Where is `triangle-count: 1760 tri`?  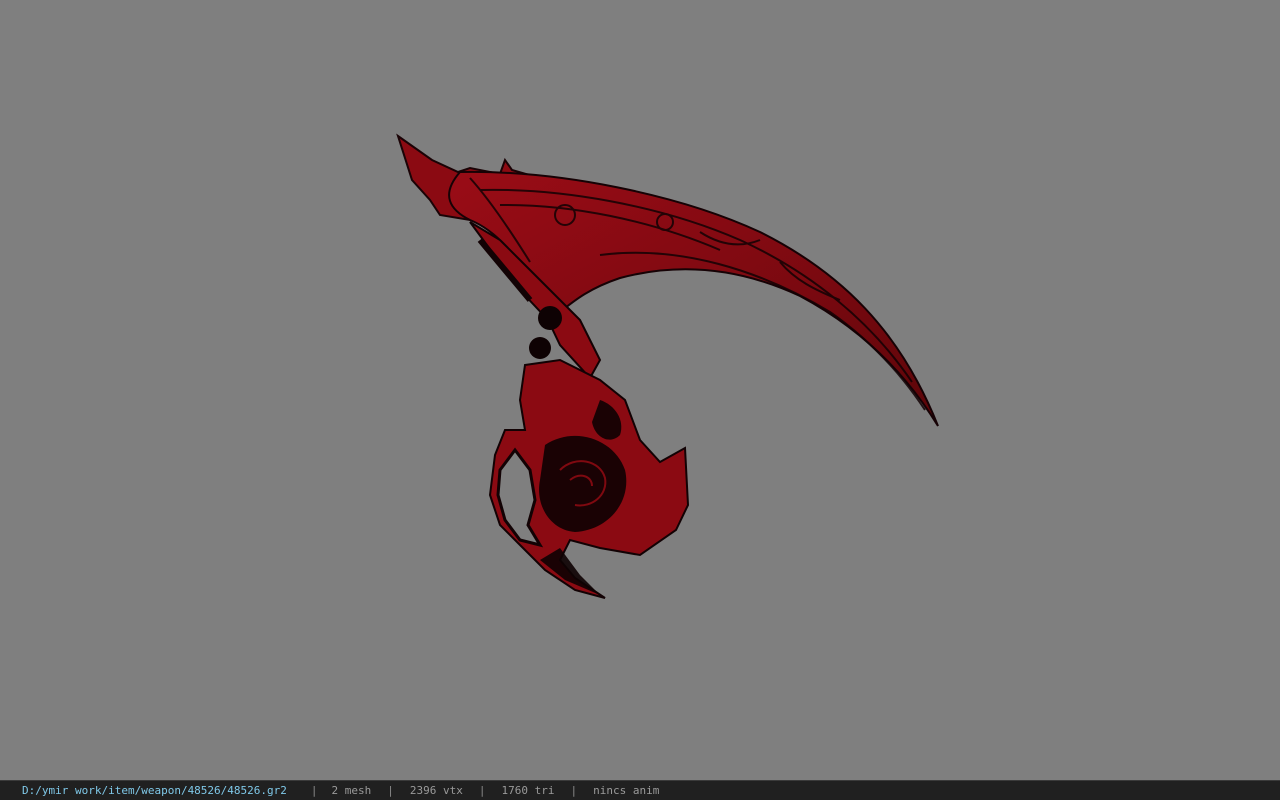
triangle-count: 1760 tri is located at coordinates (528, 790).